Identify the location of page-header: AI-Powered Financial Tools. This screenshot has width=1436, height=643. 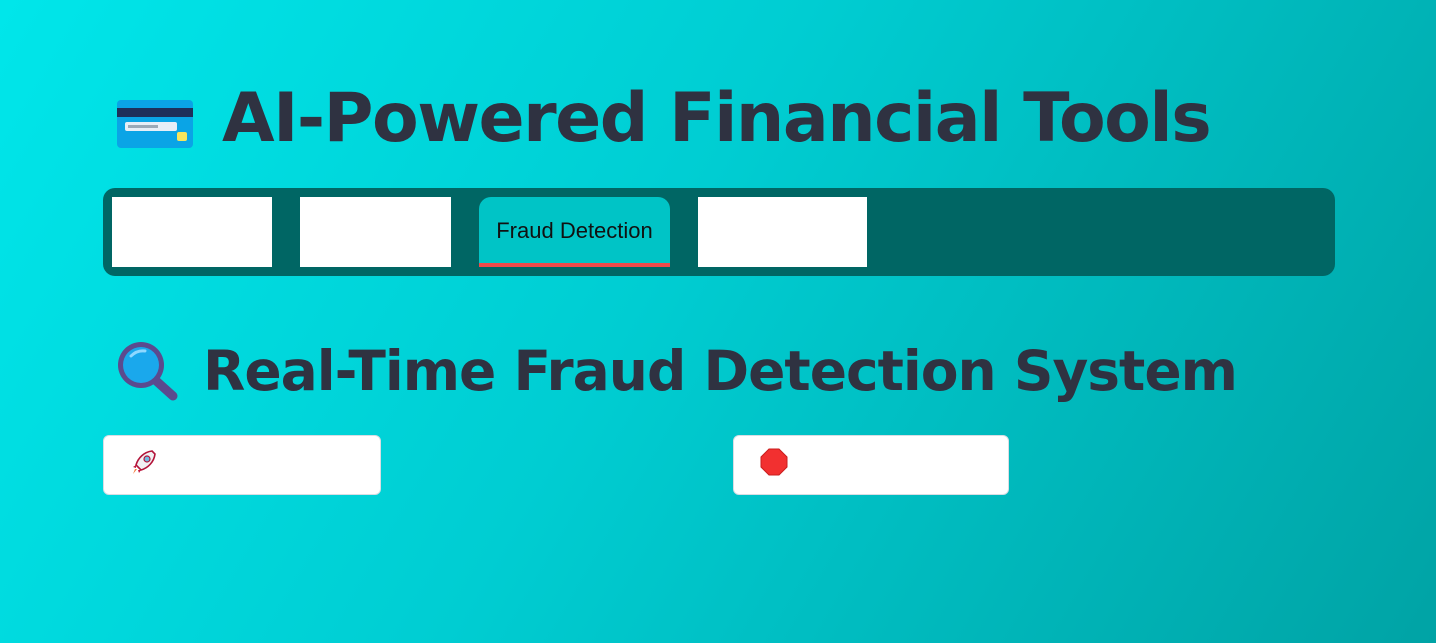
(664, 118).